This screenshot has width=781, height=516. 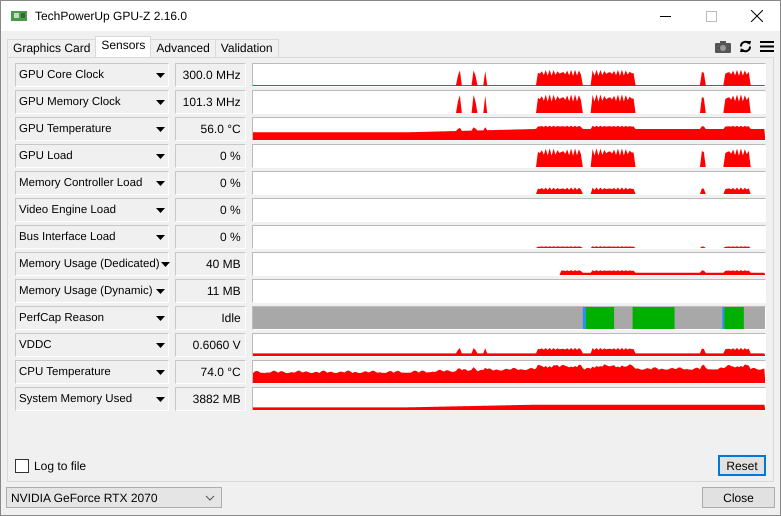 What do you see at coordinates (92, 75) in the screenshot?
I see `sensor-selector: GPU Core Clock` at bounding box center [92, 75].